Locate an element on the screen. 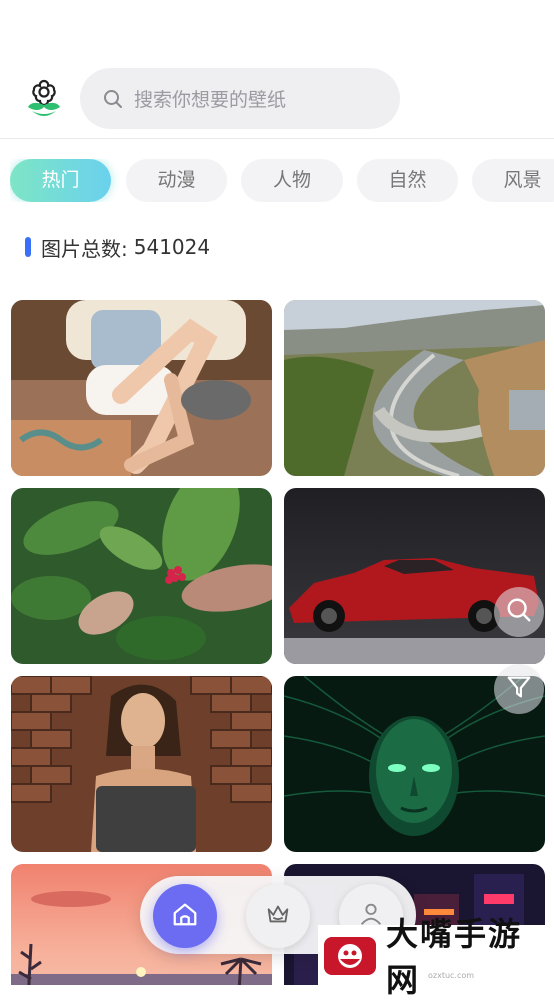 The image size is (554, 1001). crown-icon is located at coordinates (278, 916).